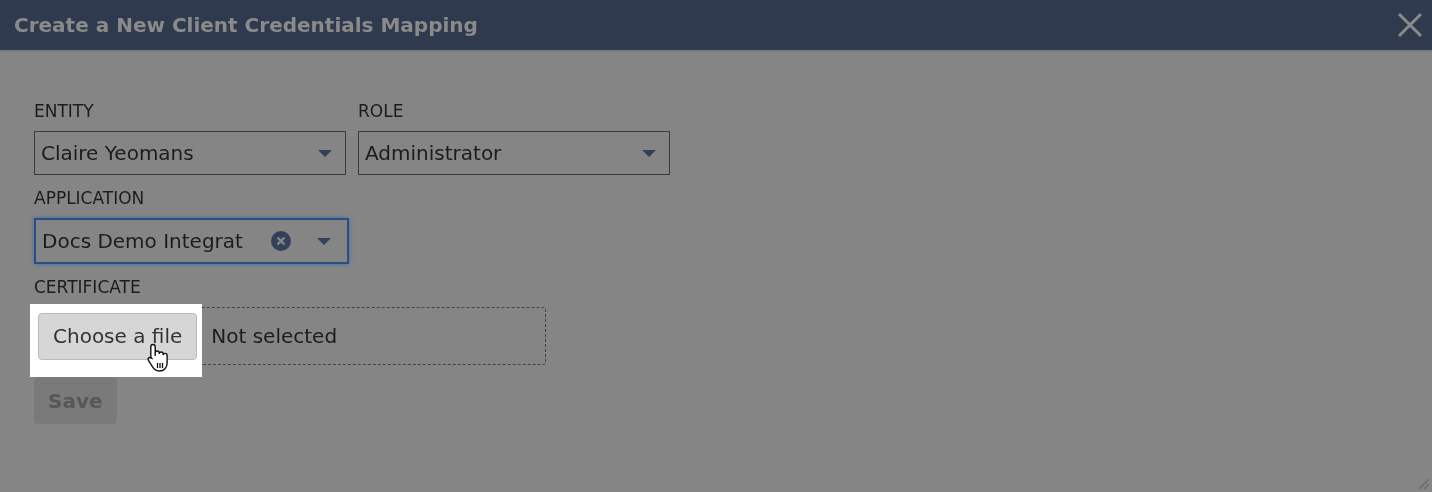 The image size is (1432, 492). I want to click on dialog-title: Create a New Client Credentials Mapping, so click(246, 25).